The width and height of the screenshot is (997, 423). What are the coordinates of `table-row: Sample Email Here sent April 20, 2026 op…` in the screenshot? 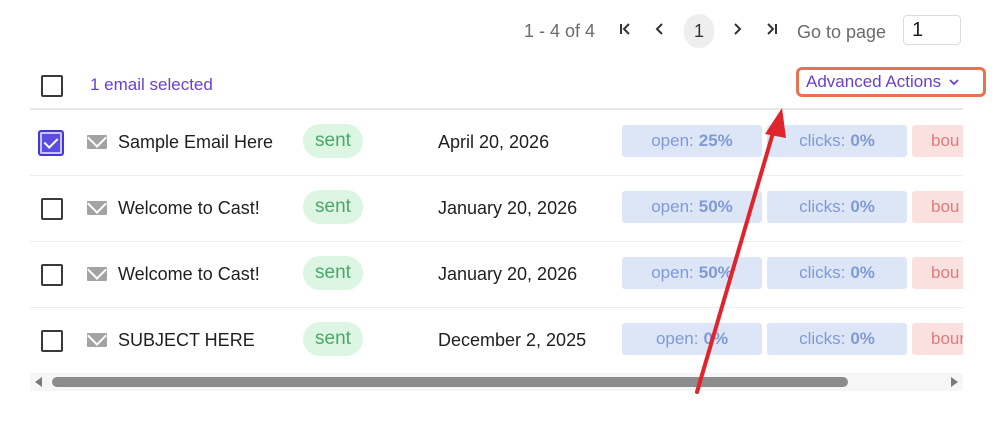 It's located at (496, 143).